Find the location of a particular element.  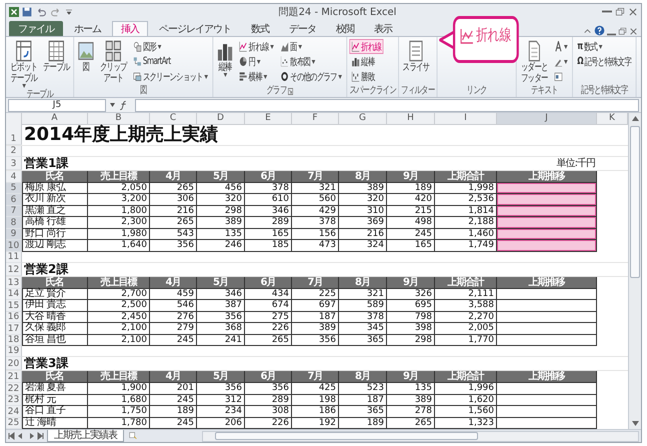

ribbon-button: スライサ is located at coordinates (416, 56).